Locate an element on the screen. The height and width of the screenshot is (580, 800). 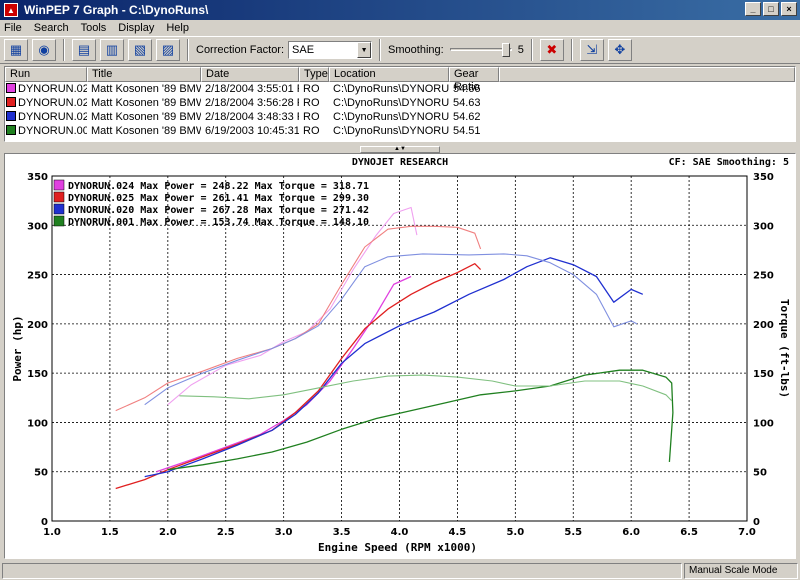
move-axes-icon: ✥ is located at coordinates (619, 50).